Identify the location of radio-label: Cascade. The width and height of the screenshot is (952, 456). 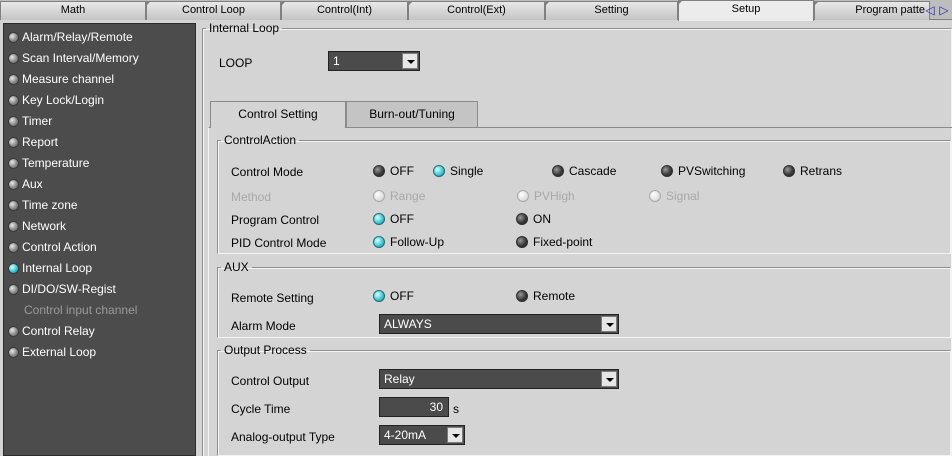
(593, 171).